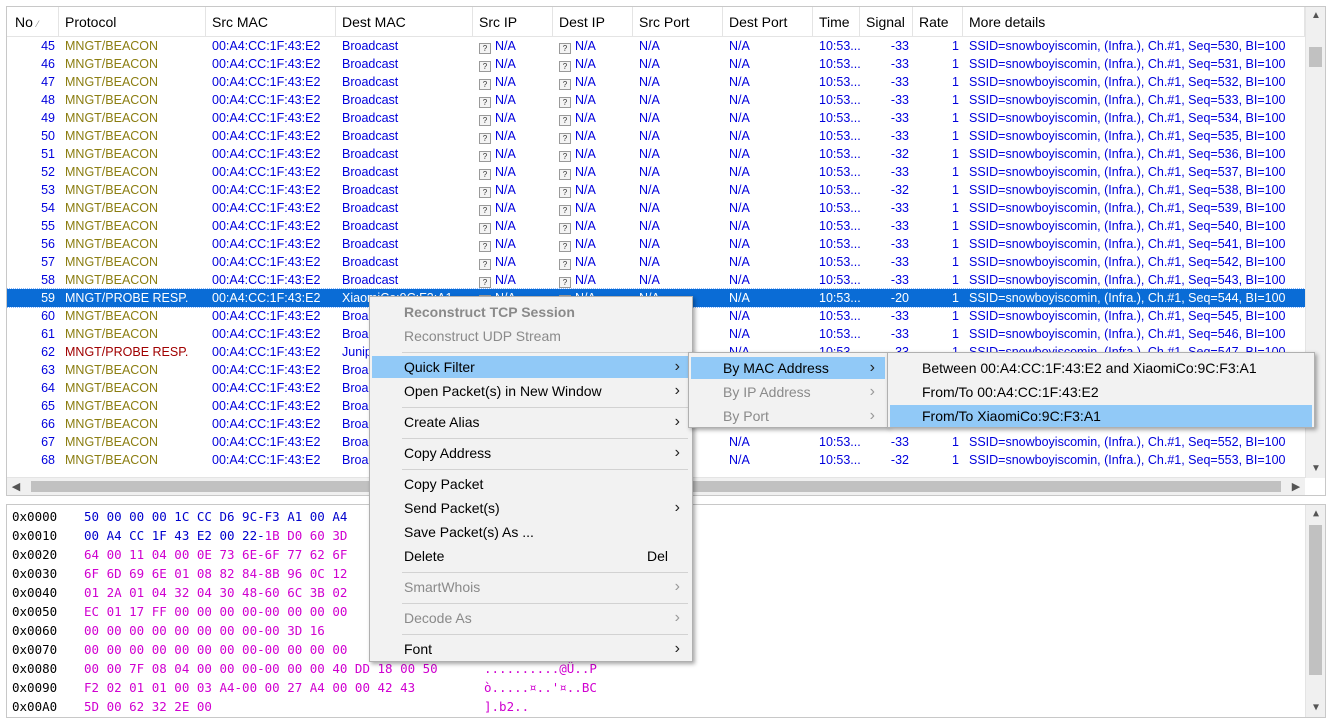  What do you see at coordinates (886, 22) in the screenshot?
I see `column-header-signal: Signal` at bounding box center [886, 22].